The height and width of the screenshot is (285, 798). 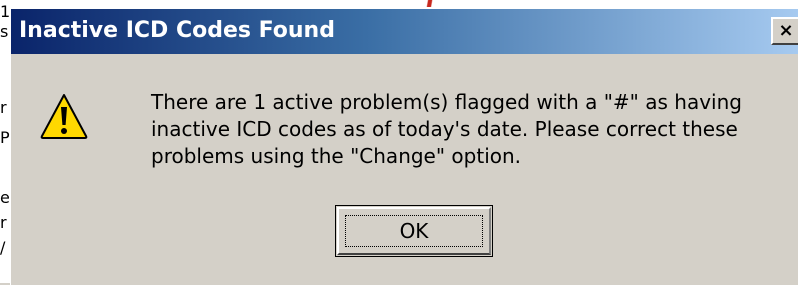 What do you see at coordinates (5, 137) in the screenshot?
I see `background-text-fragment: P` at bounding box center [5, 137].